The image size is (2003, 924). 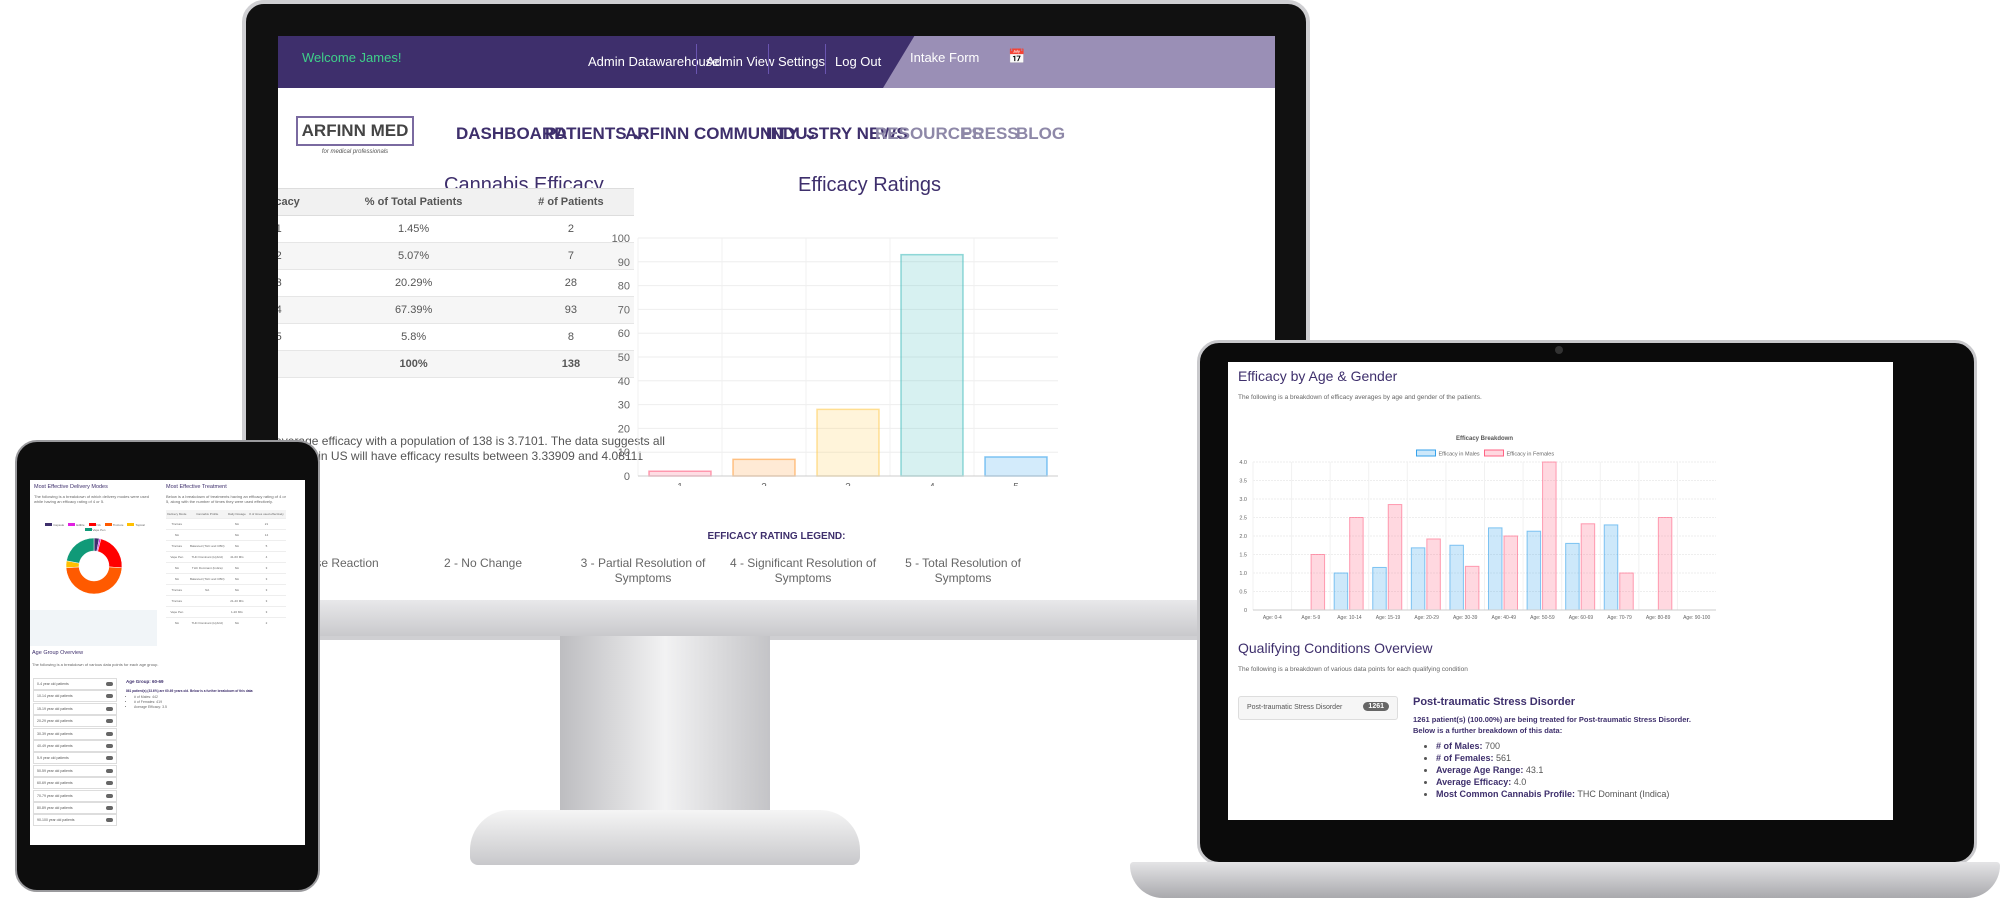 I want to click on legend-label: Edible, so click(x=80, y=525).